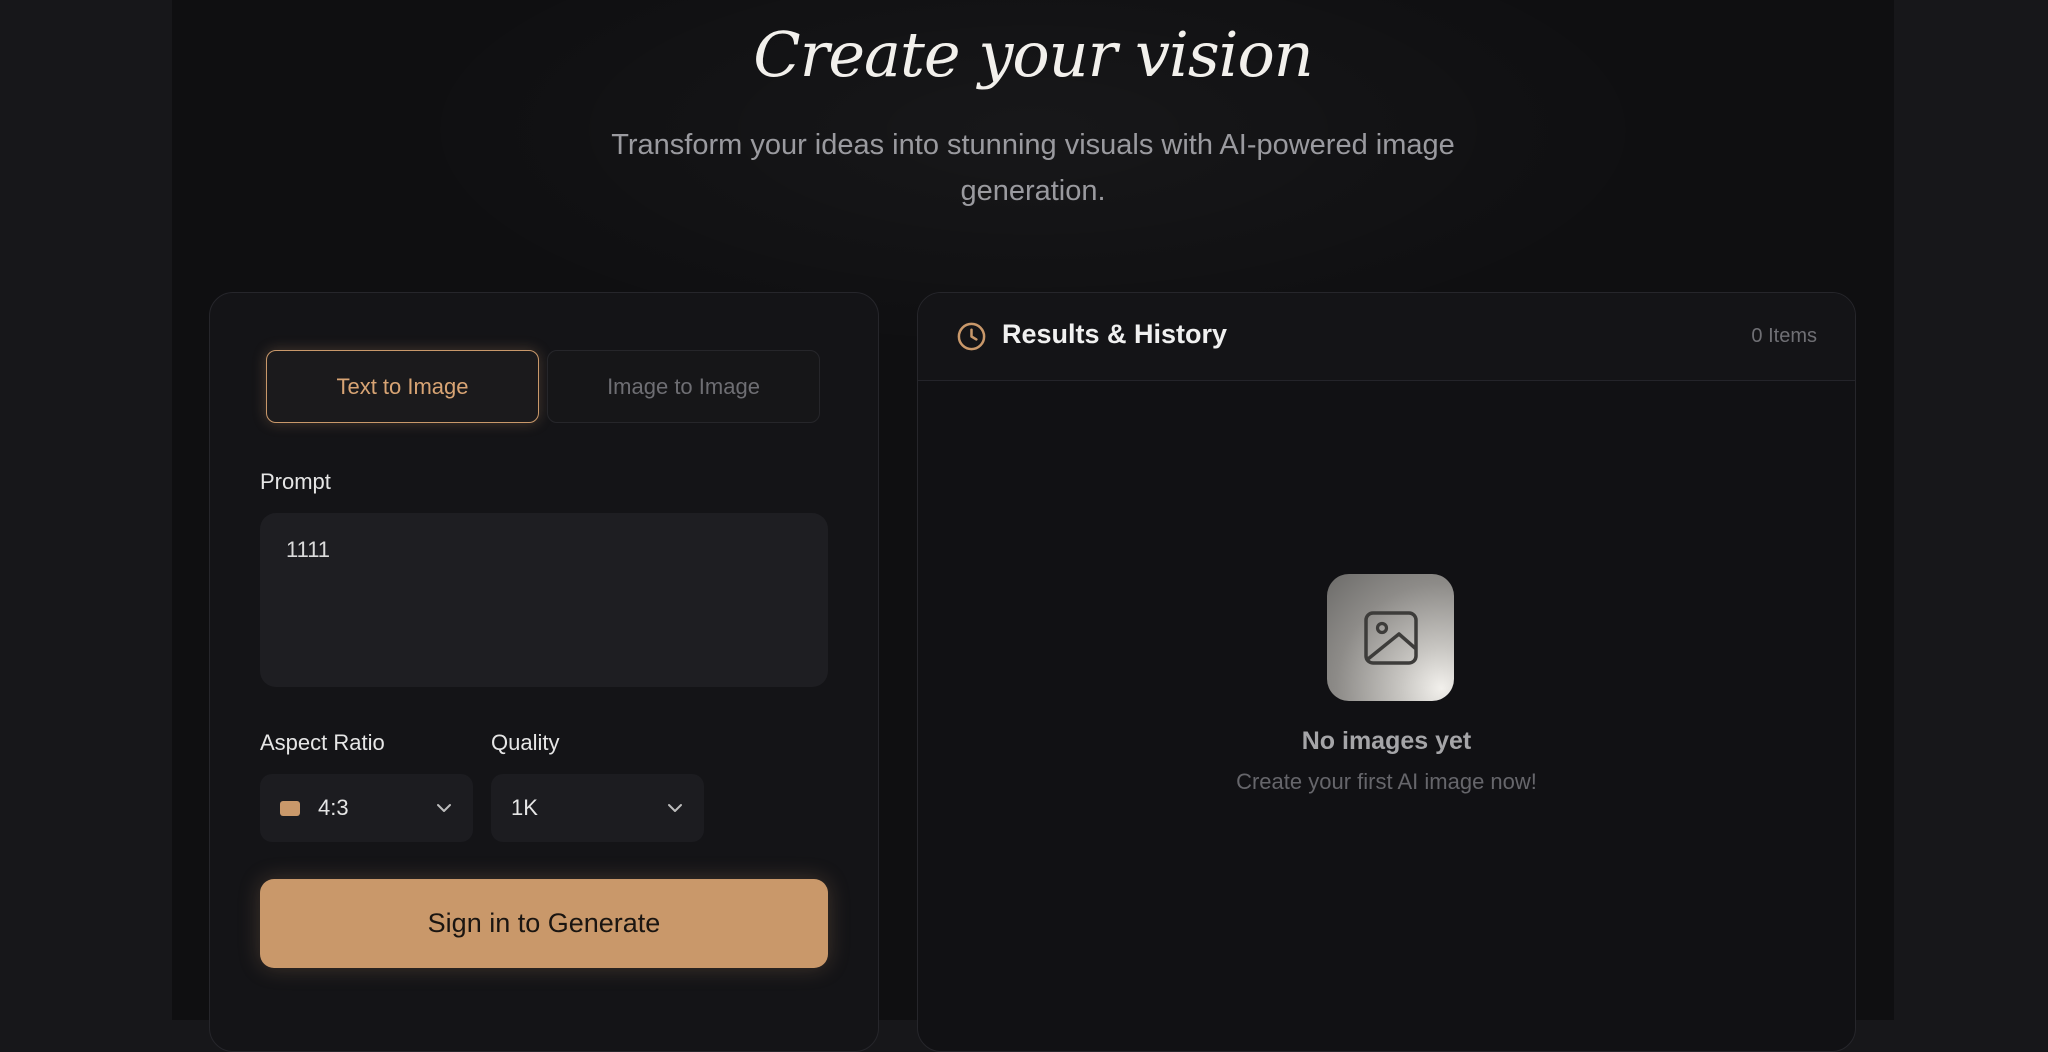 Image resolution: width=2048 pixels, height=1052 pixels. What do you see at coordinates (1115, 334) in the screenshot?
I see `results-title: Results & History` at bounding box center [1115, 334].